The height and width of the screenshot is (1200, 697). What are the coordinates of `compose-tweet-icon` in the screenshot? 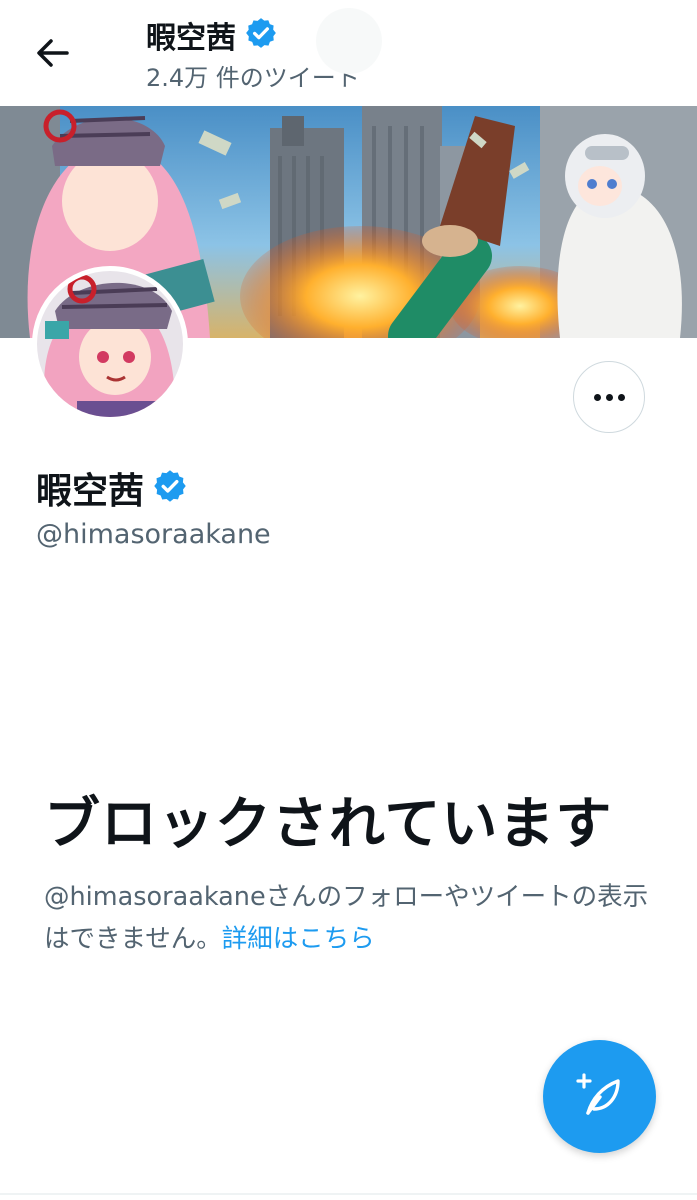 It's located at (600, 1097).